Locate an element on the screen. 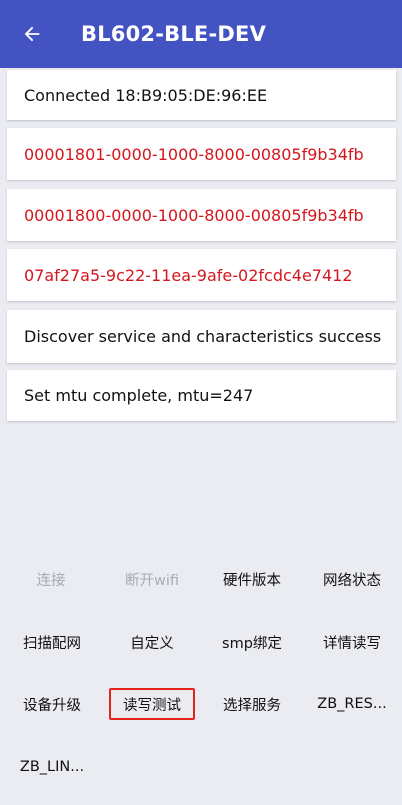  message-text: 00001801-0000-1000-8000-00805f9b34fb is located at coordinates (194, 154).